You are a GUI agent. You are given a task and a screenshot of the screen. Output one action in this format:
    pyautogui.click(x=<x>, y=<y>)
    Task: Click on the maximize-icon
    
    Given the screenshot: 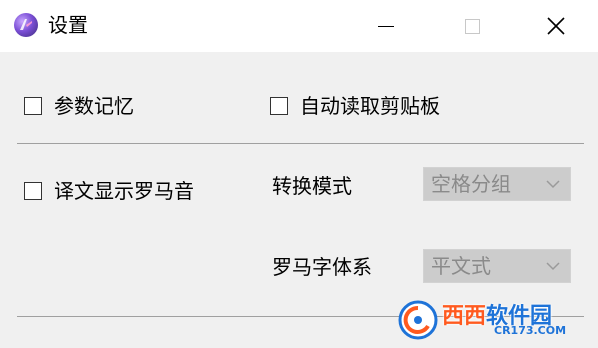 What is the action you would take?
    pyautogui.click(x=472, y=26)
    